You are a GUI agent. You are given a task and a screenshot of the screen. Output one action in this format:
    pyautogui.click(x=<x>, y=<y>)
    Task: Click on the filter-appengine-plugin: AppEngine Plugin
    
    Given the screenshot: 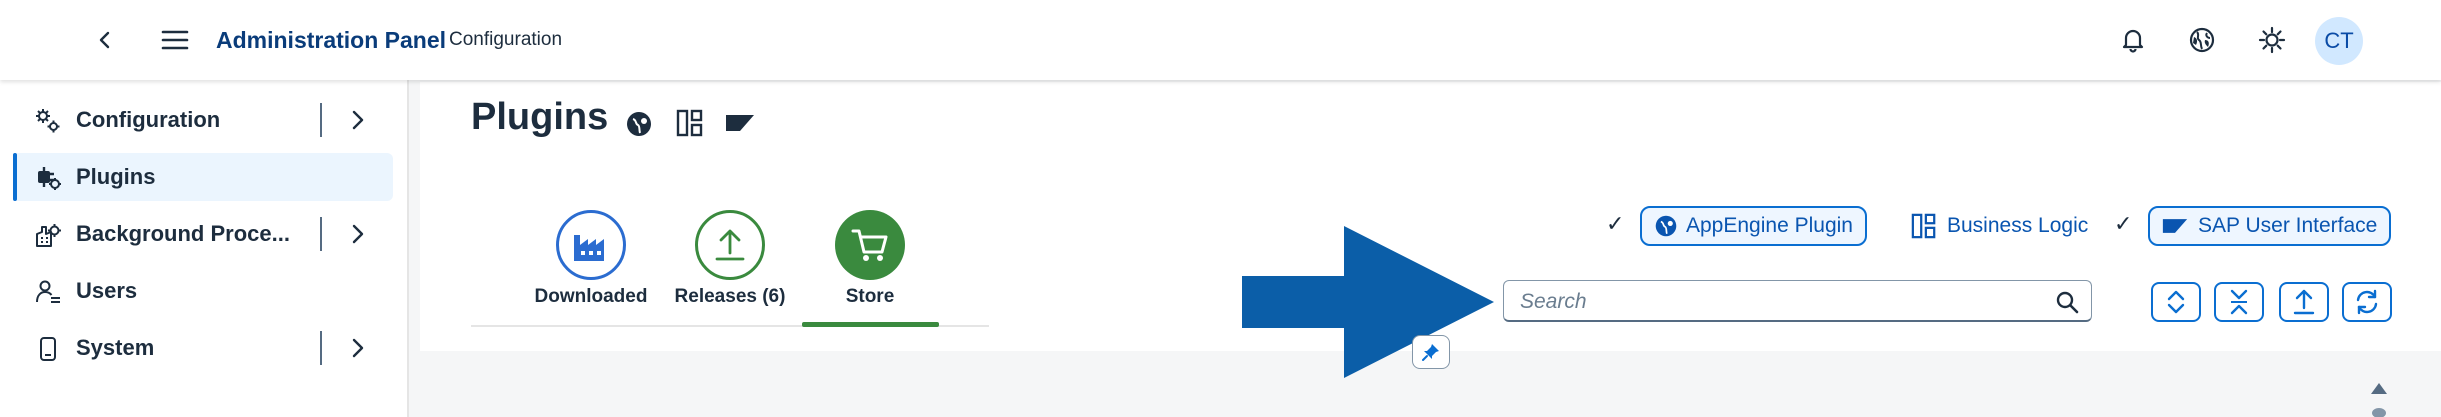 What is the action you would take?
    pyautogui.click(x=1753, y=226)
    